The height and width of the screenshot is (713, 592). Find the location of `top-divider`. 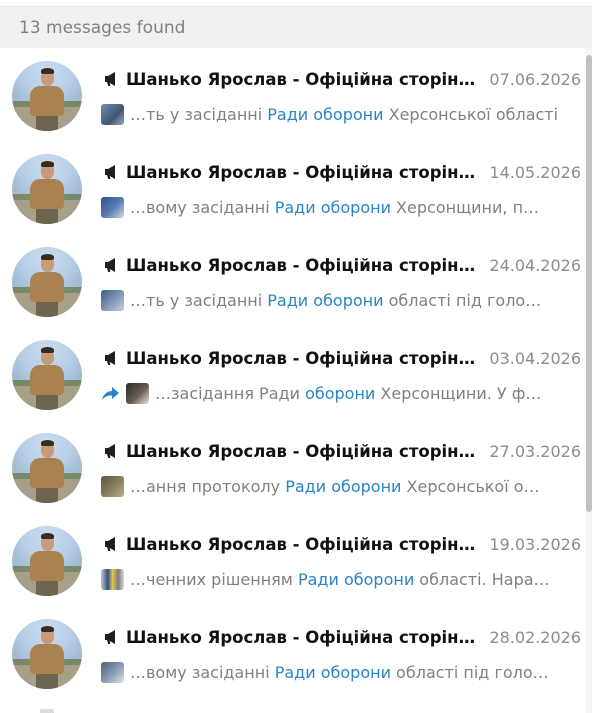

top-divider is located at coordinates (296, 3).